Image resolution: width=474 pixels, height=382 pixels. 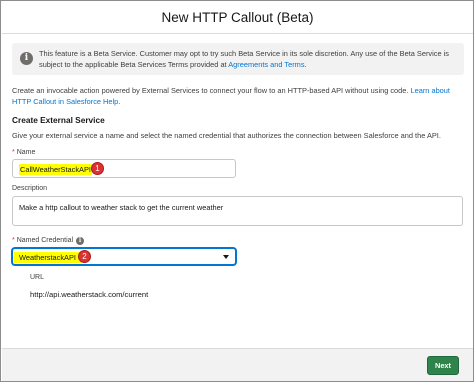 What do you see at coordinates (226, 257) in the screenshot?
I see `chevron-down-icon` at bounding box center [226, 257].